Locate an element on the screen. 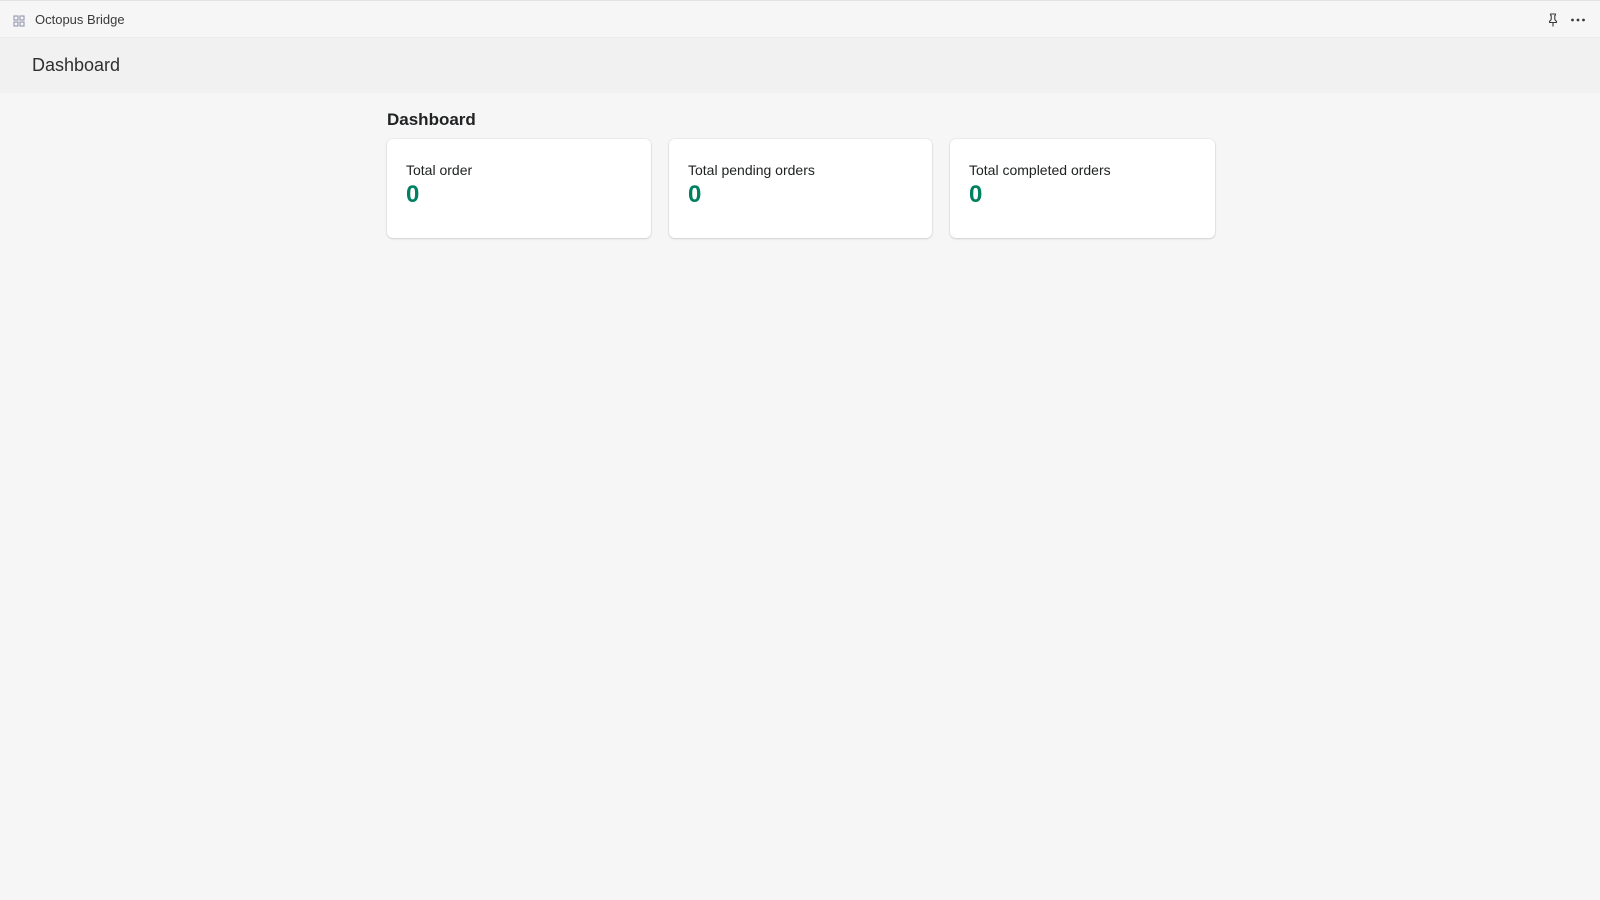 This screenshot has height=900, width=1600. app-grid-icon is located at coordinates (19, 20).